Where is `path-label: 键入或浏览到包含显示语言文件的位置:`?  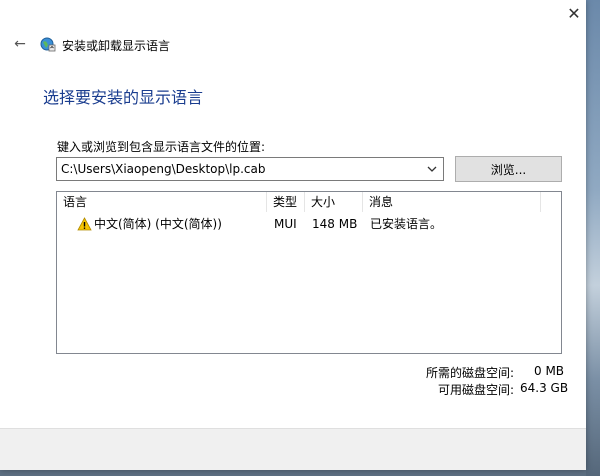 path-label: 键入或浏览到包含显示语言文件的位置: is located at coordinates (161, 147).